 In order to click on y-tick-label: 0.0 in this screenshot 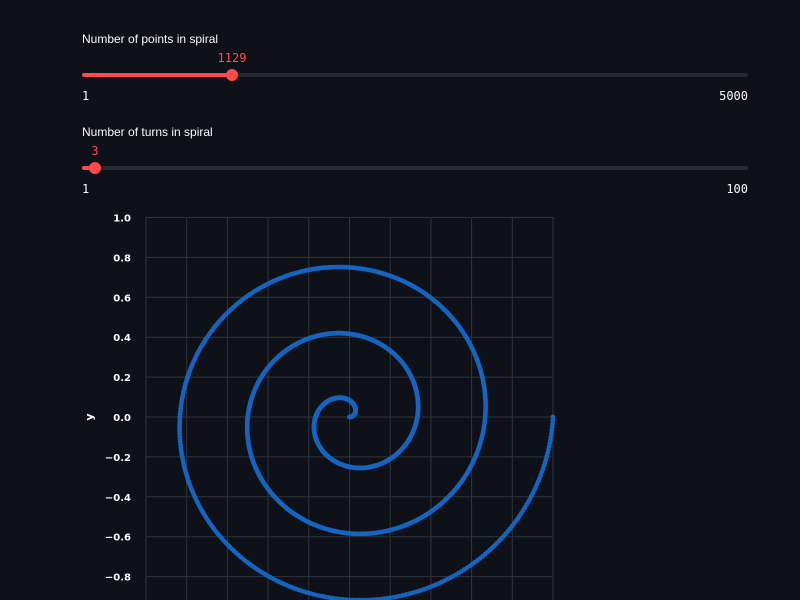, I will do `click(122, 418)`.